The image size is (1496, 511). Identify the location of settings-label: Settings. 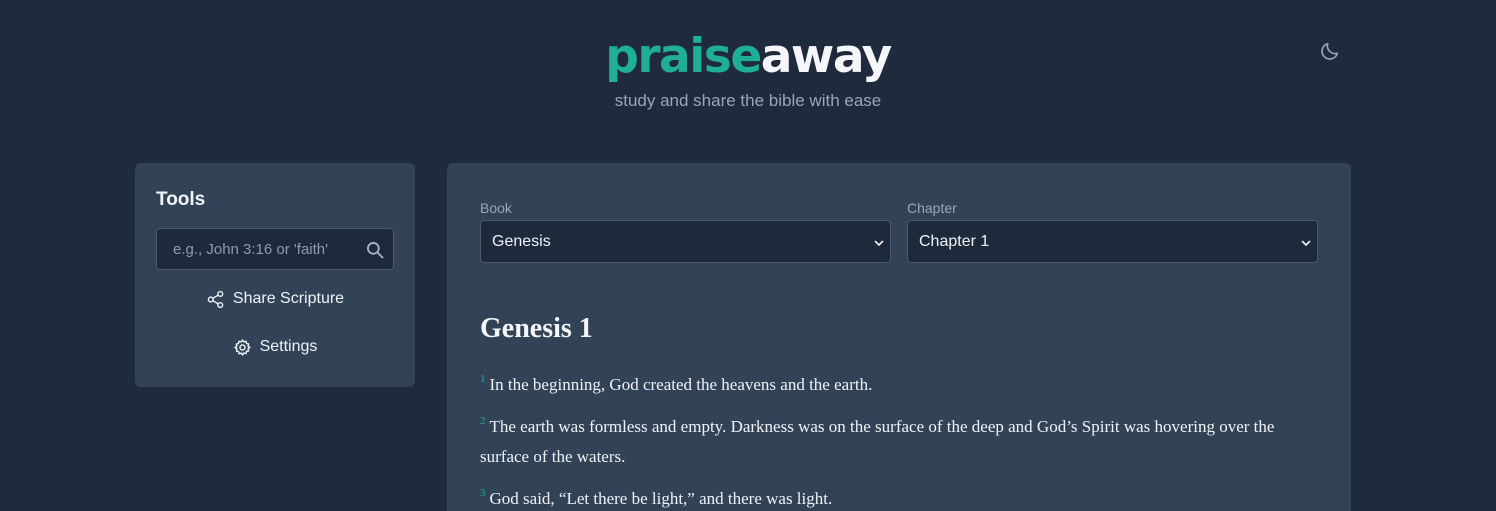
(288, 346).